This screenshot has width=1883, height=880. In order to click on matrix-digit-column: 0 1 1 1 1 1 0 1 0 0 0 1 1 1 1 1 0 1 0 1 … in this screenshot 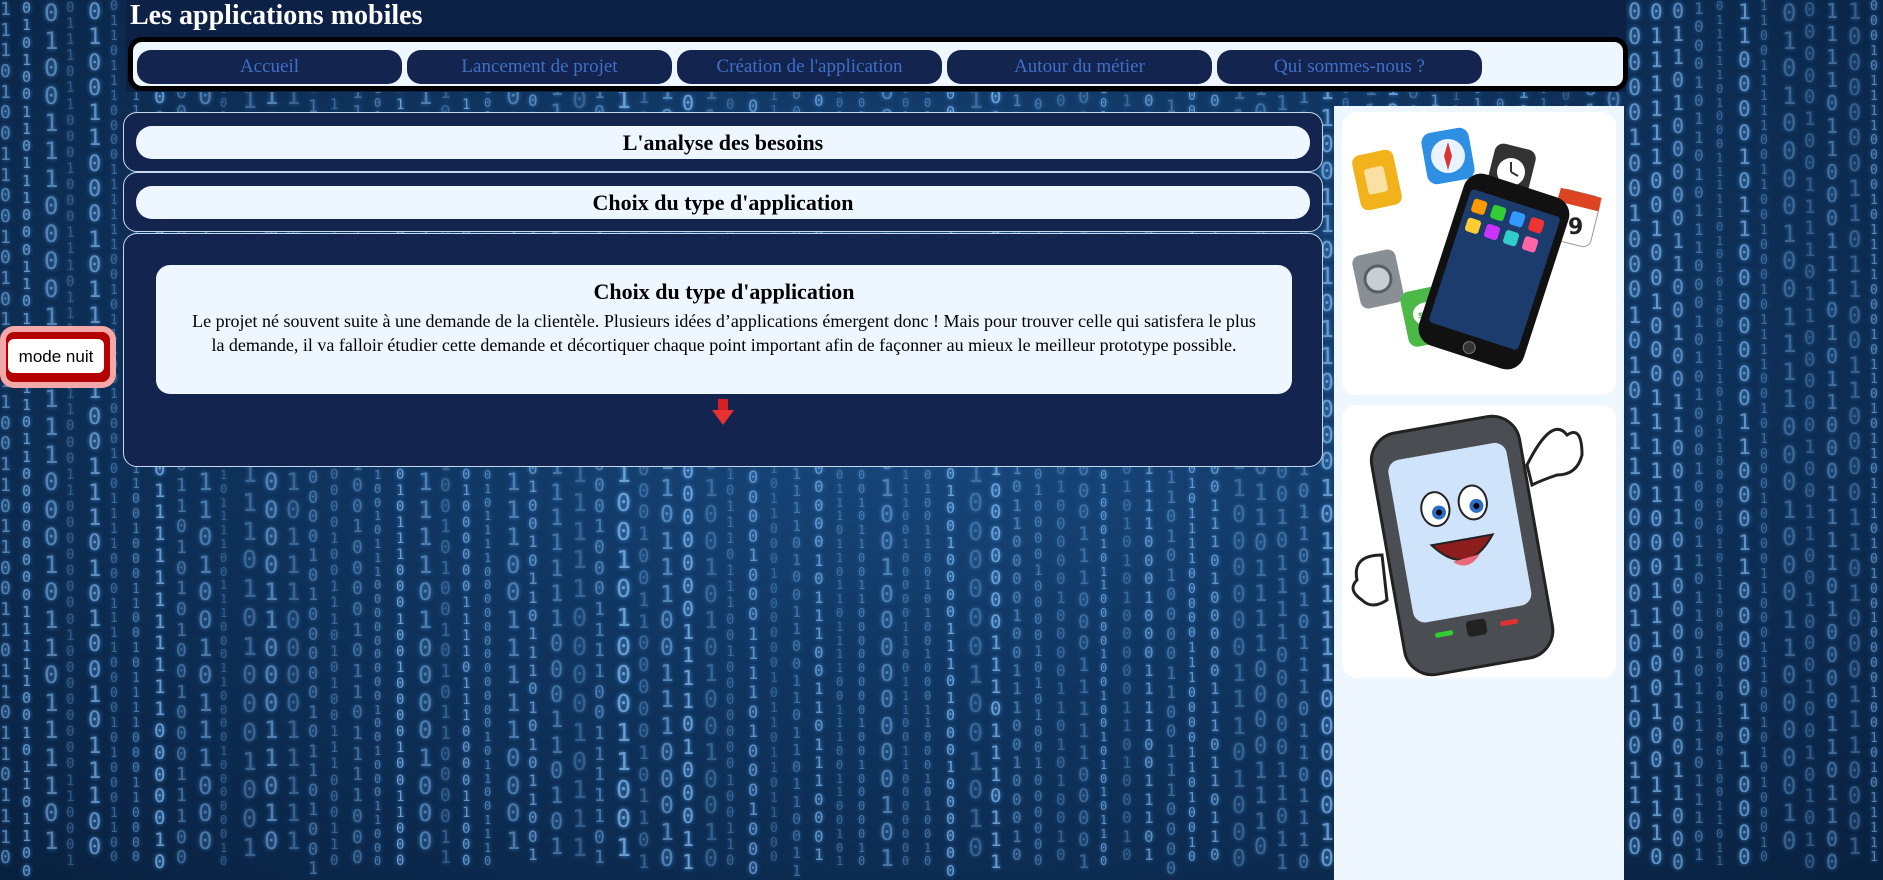, I will do `click(1720, 434)`.